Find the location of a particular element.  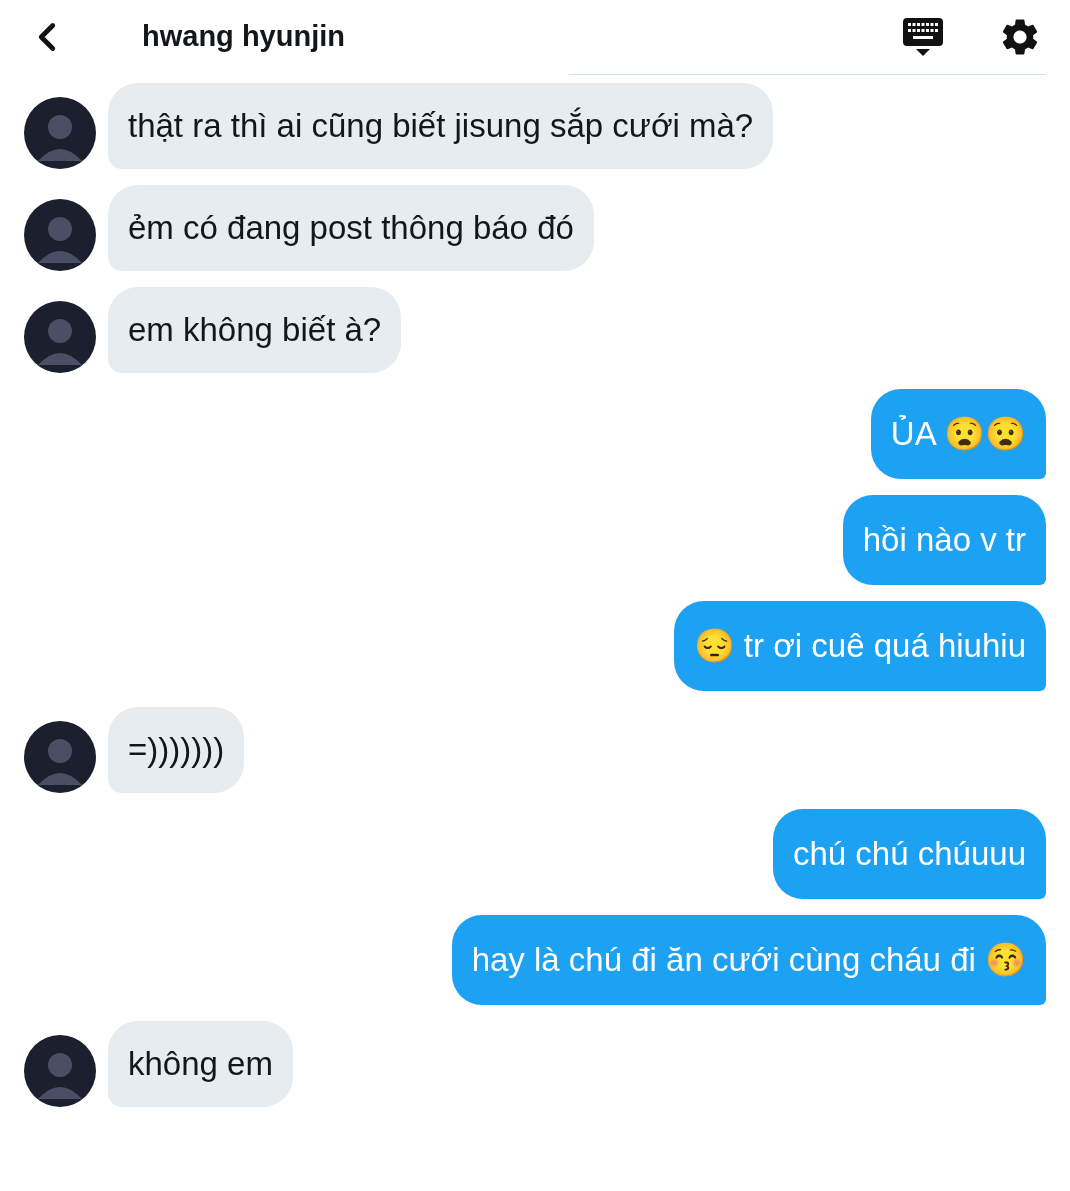

message-bubble: 😔 tr ơi cuê quá hiuhiu is located at coordinates (859, 646).